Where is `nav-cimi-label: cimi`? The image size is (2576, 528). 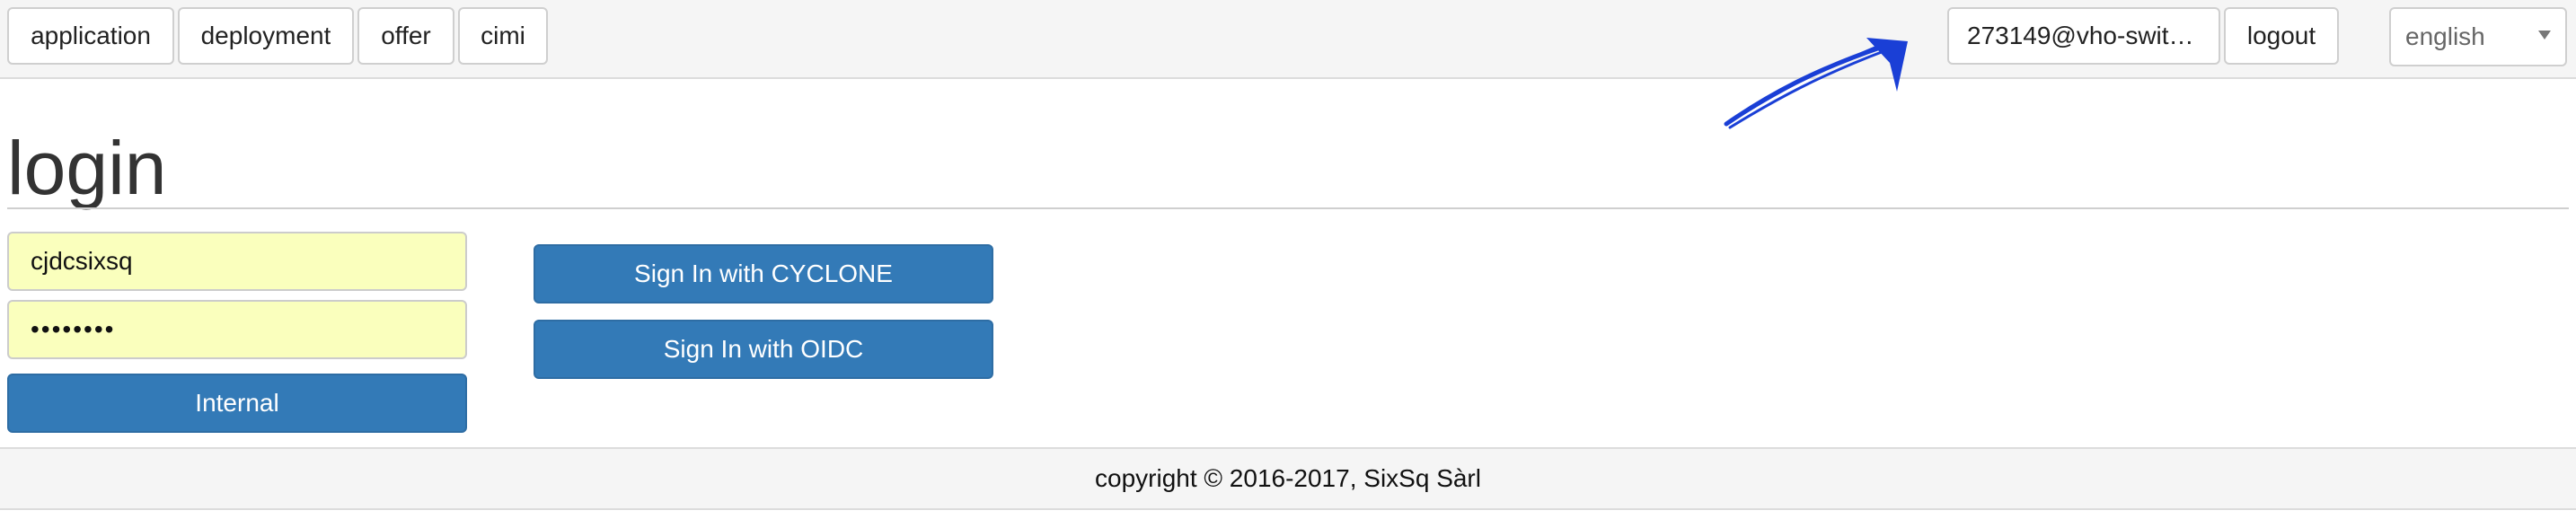
nav-cimi-label: cimi is located at coordinates (503, 35).